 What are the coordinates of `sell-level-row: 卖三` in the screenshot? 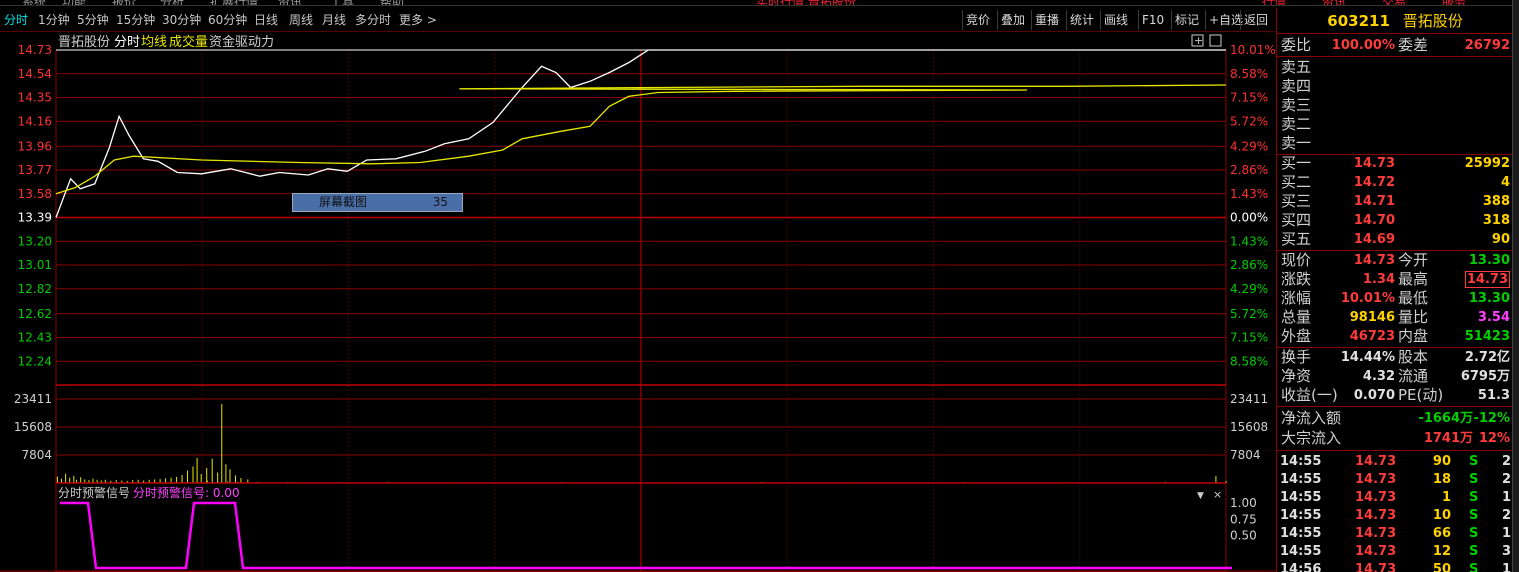 It's located at (1395, 105).